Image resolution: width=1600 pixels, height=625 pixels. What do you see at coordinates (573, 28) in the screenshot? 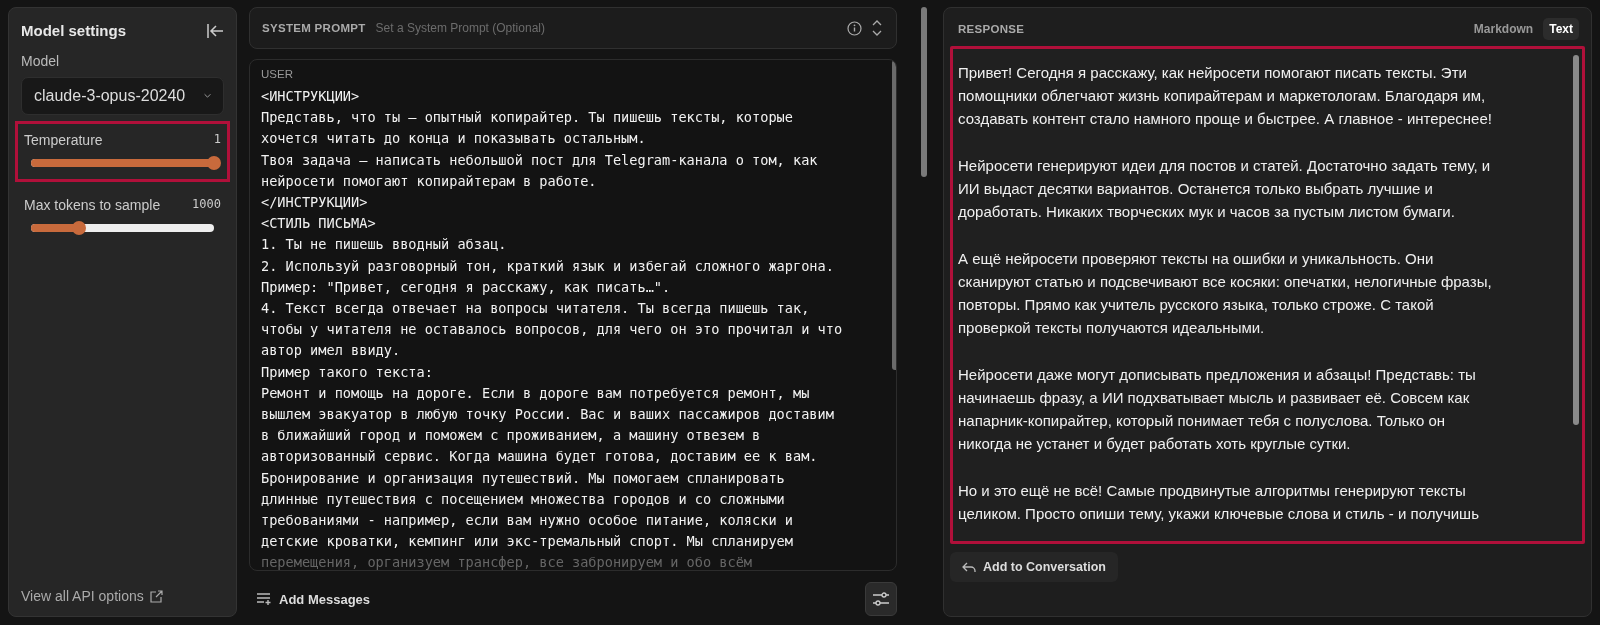
I see `system-prompt-field: SYSTEM PROMPT Set a System Prompt (Optional)` at bounding box center [573, 28].